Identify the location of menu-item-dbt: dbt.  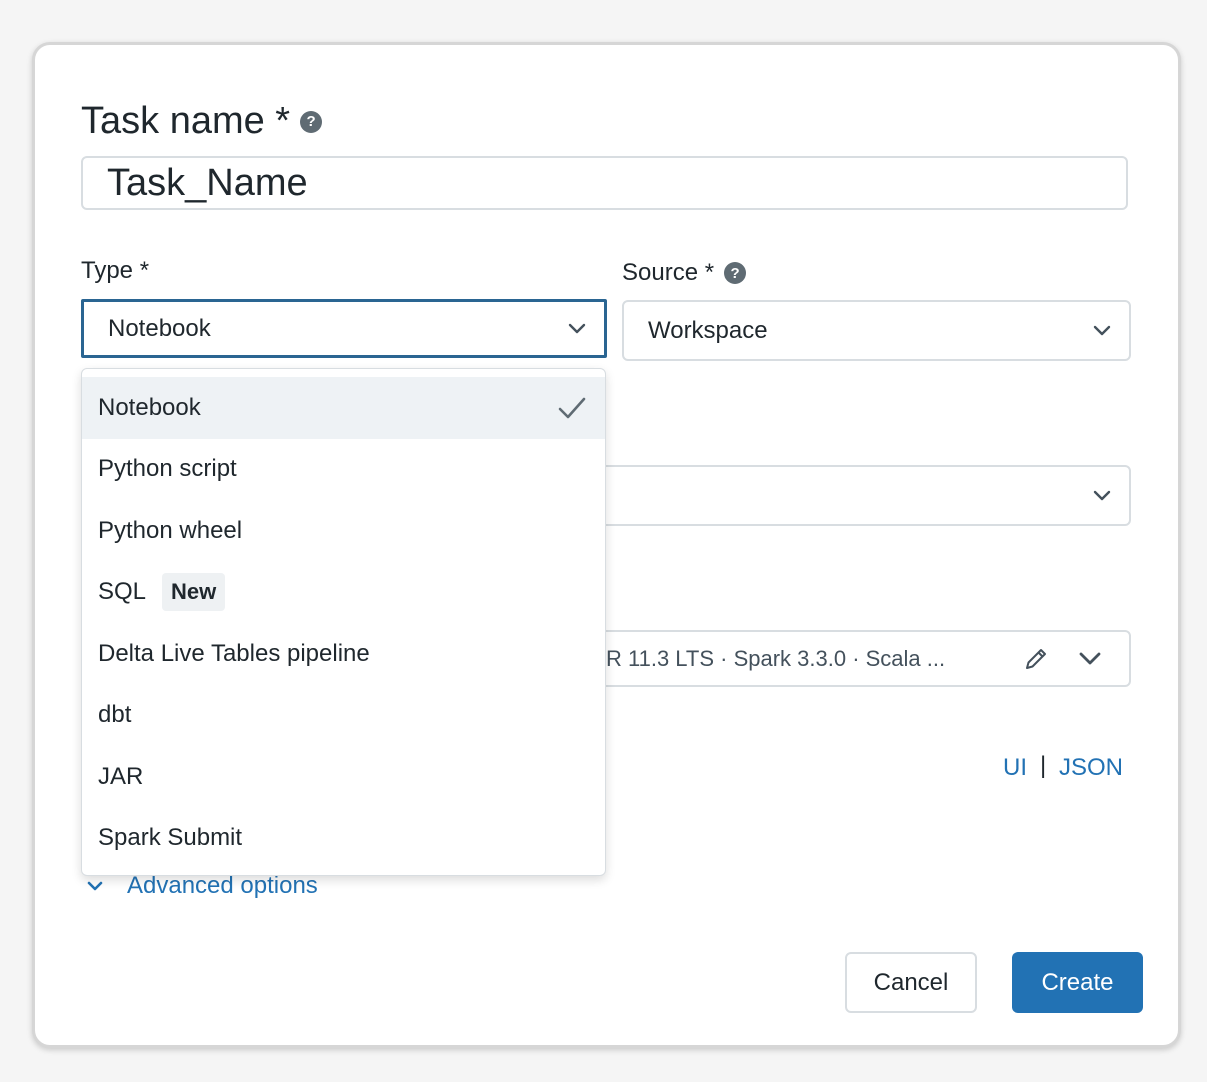
(343, 716).